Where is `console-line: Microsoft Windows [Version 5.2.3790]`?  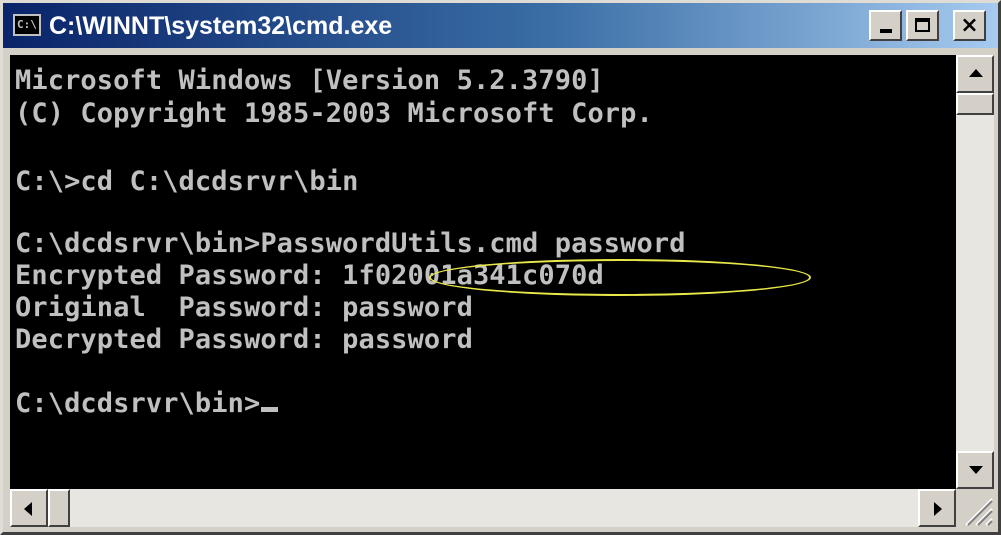 console-line: Microsoft Windows [Version 5.2.3790] is located at coordinates (309, 80).